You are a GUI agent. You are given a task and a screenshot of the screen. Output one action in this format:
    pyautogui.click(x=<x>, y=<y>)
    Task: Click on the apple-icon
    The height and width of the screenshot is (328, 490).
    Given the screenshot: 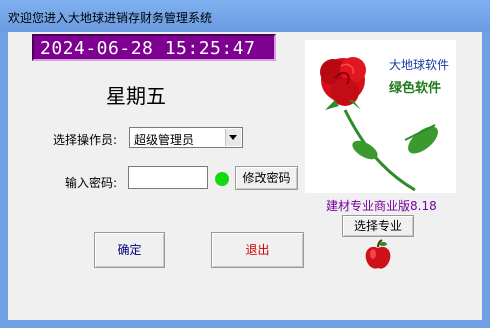 What is the action you would take?
    pyautogui.click(x=378, y=255)
    